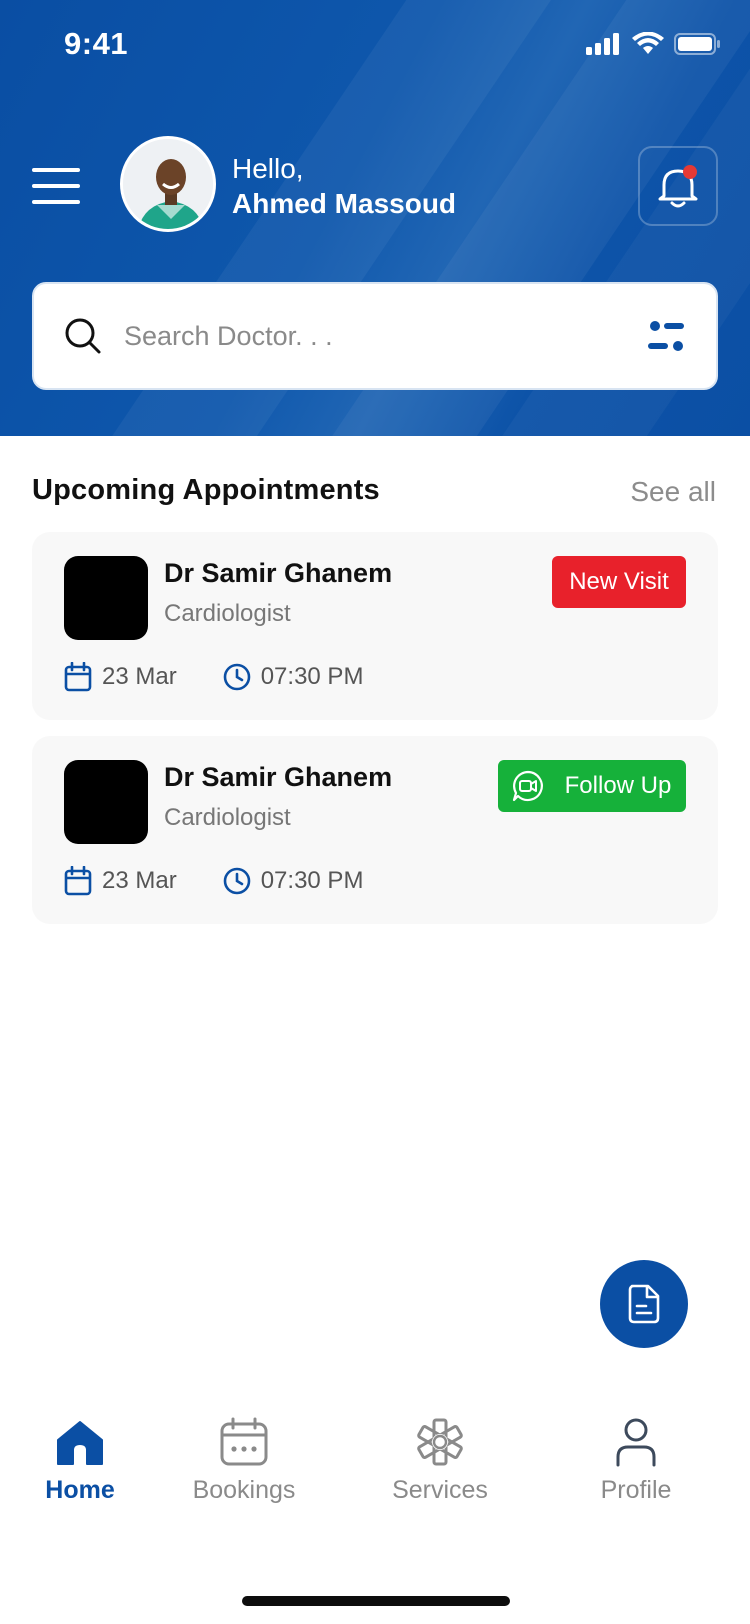 This screenshot has width=750, height=1624. I want to click on status-time: 9:41, so click(96, 43).